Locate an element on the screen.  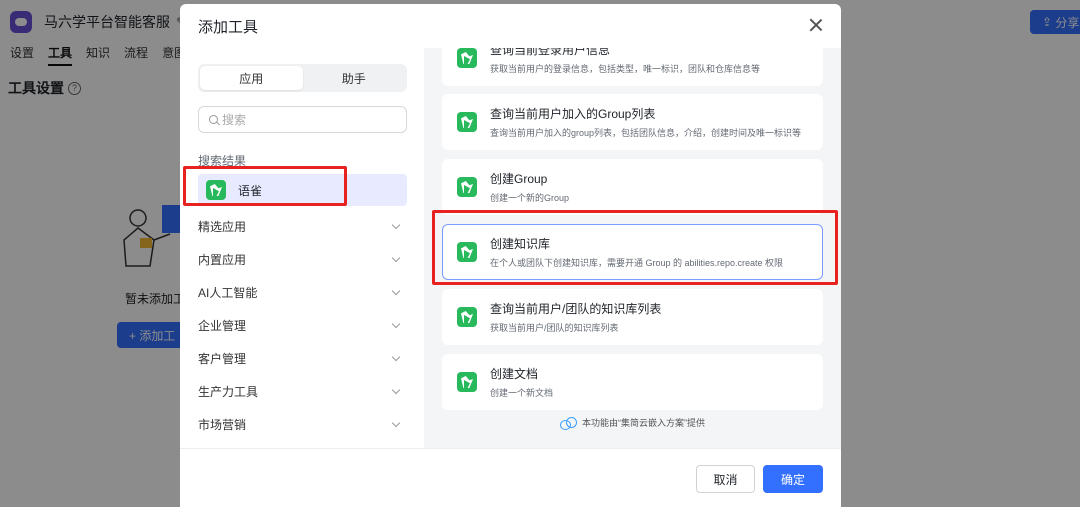
category-crm: 客户管理 is located at coordinates (302, 358).